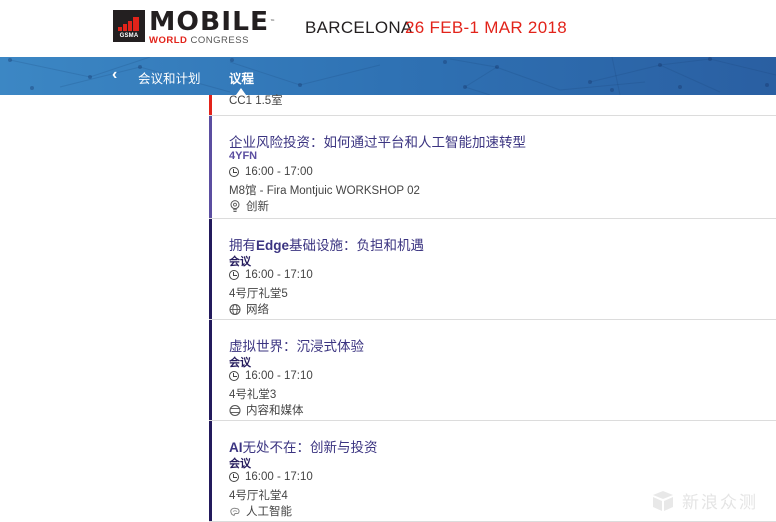 This screenshot has width=776, height=522. I want to click on session-title-prefix: 拥有, so click(242, 245).